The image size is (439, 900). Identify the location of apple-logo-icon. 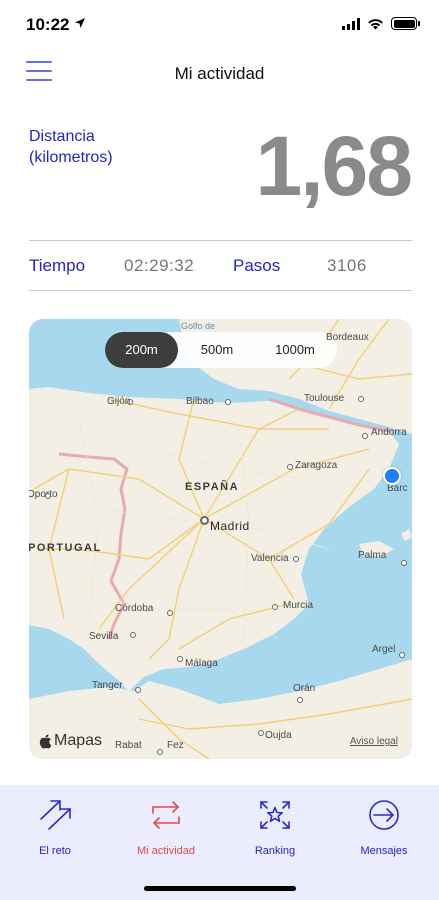
(45, 740).